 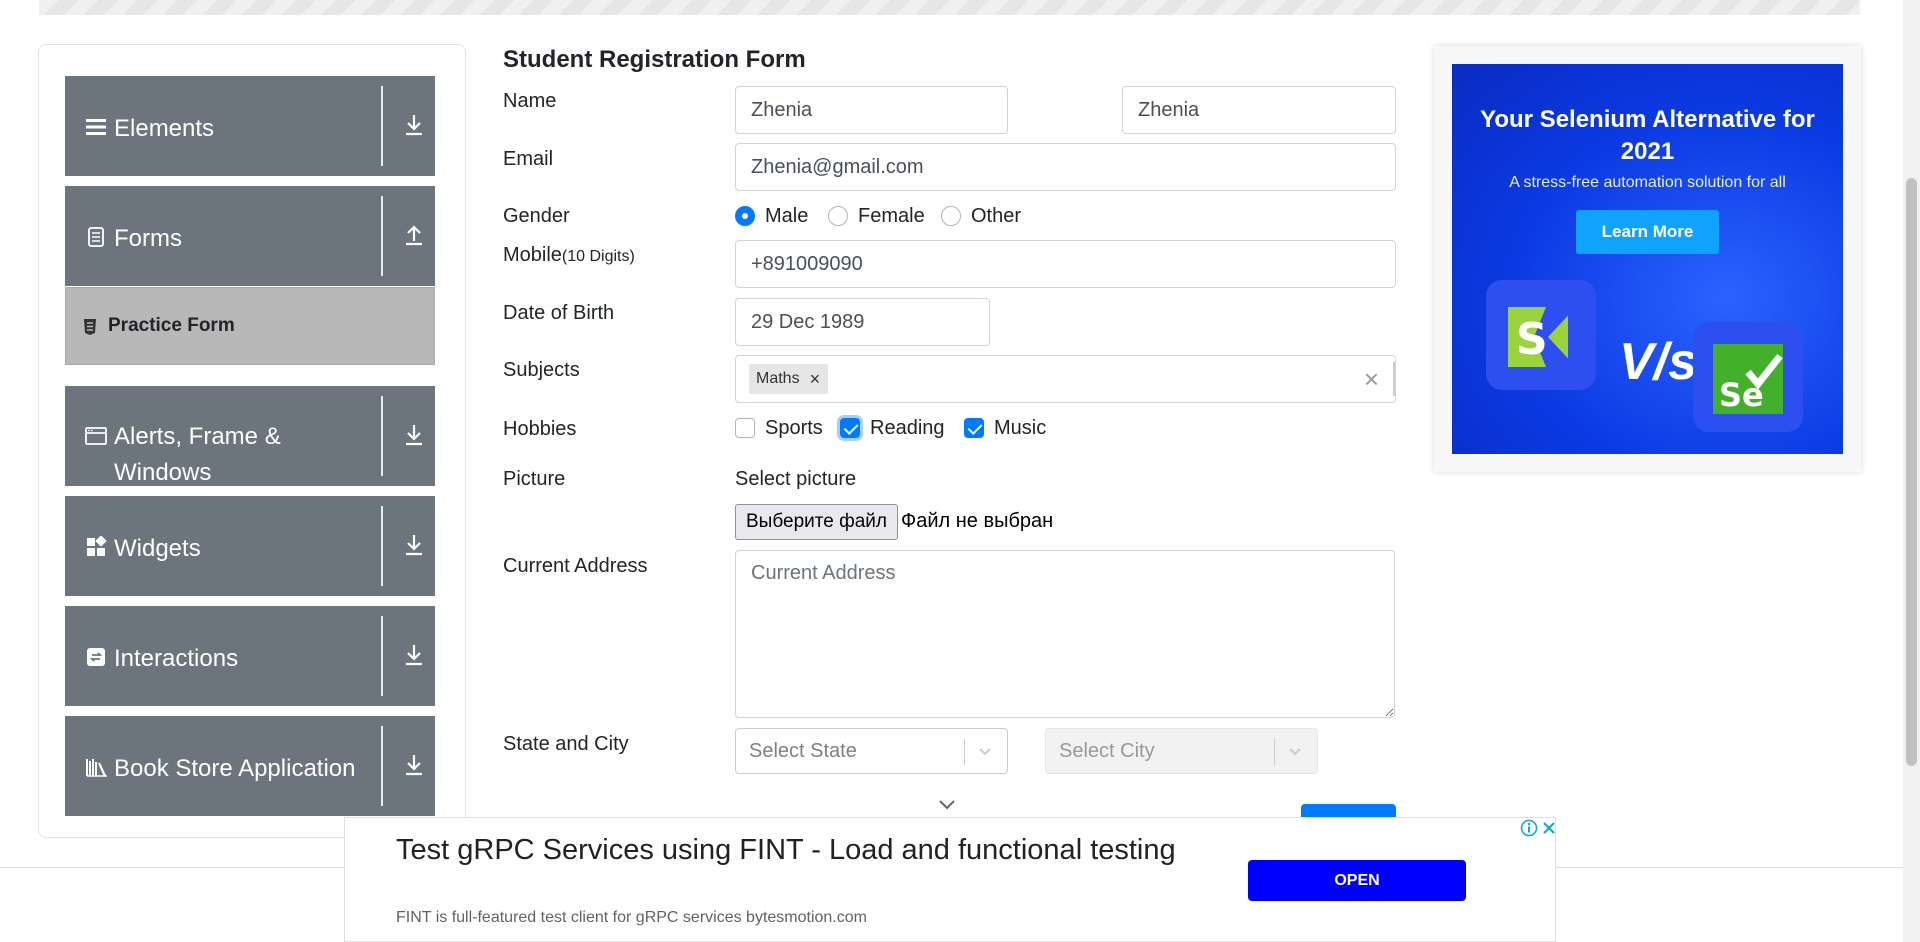 I want to click on subjects-input: Maths × ×, so click(x=1065, y=379).